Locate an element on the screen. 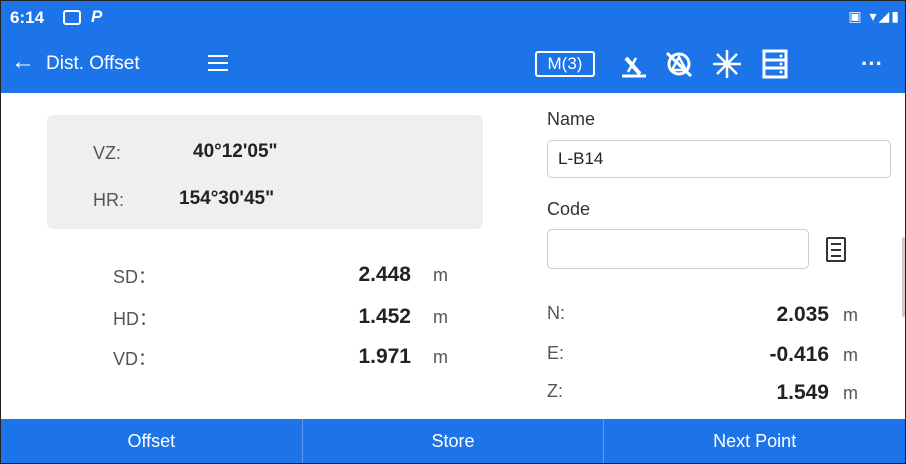 This screenshot has height=464, width=906. sd-value: 2.448 is located at coordinates (384, 274).